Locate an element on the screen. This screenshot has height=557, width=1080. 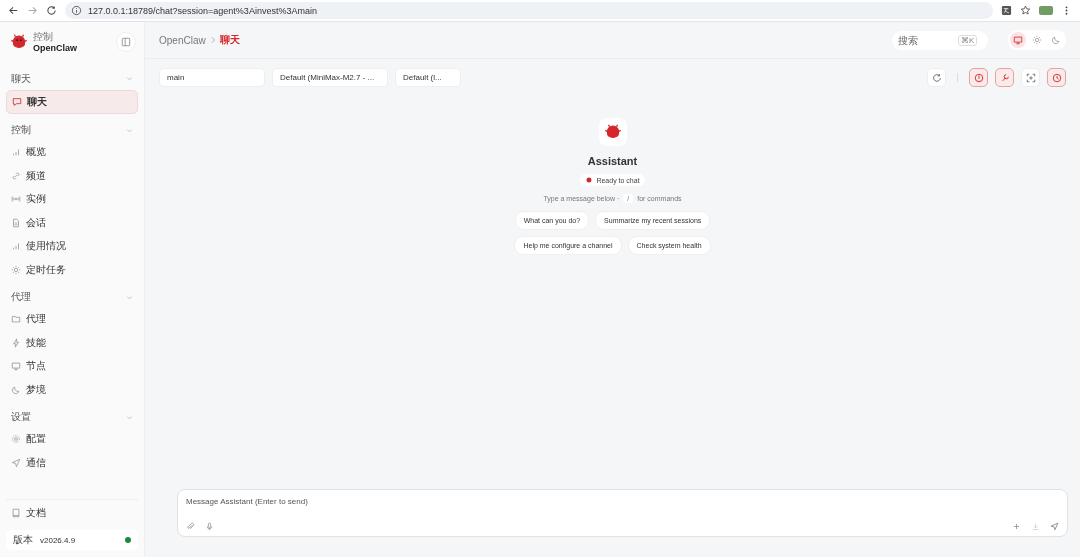
translate-icon is located at coordinates (1006, 10).